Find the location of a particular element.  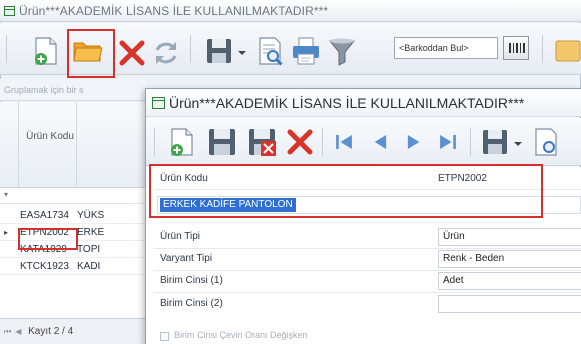

row-indicator: ▸ is located at coordinates (6, 232).